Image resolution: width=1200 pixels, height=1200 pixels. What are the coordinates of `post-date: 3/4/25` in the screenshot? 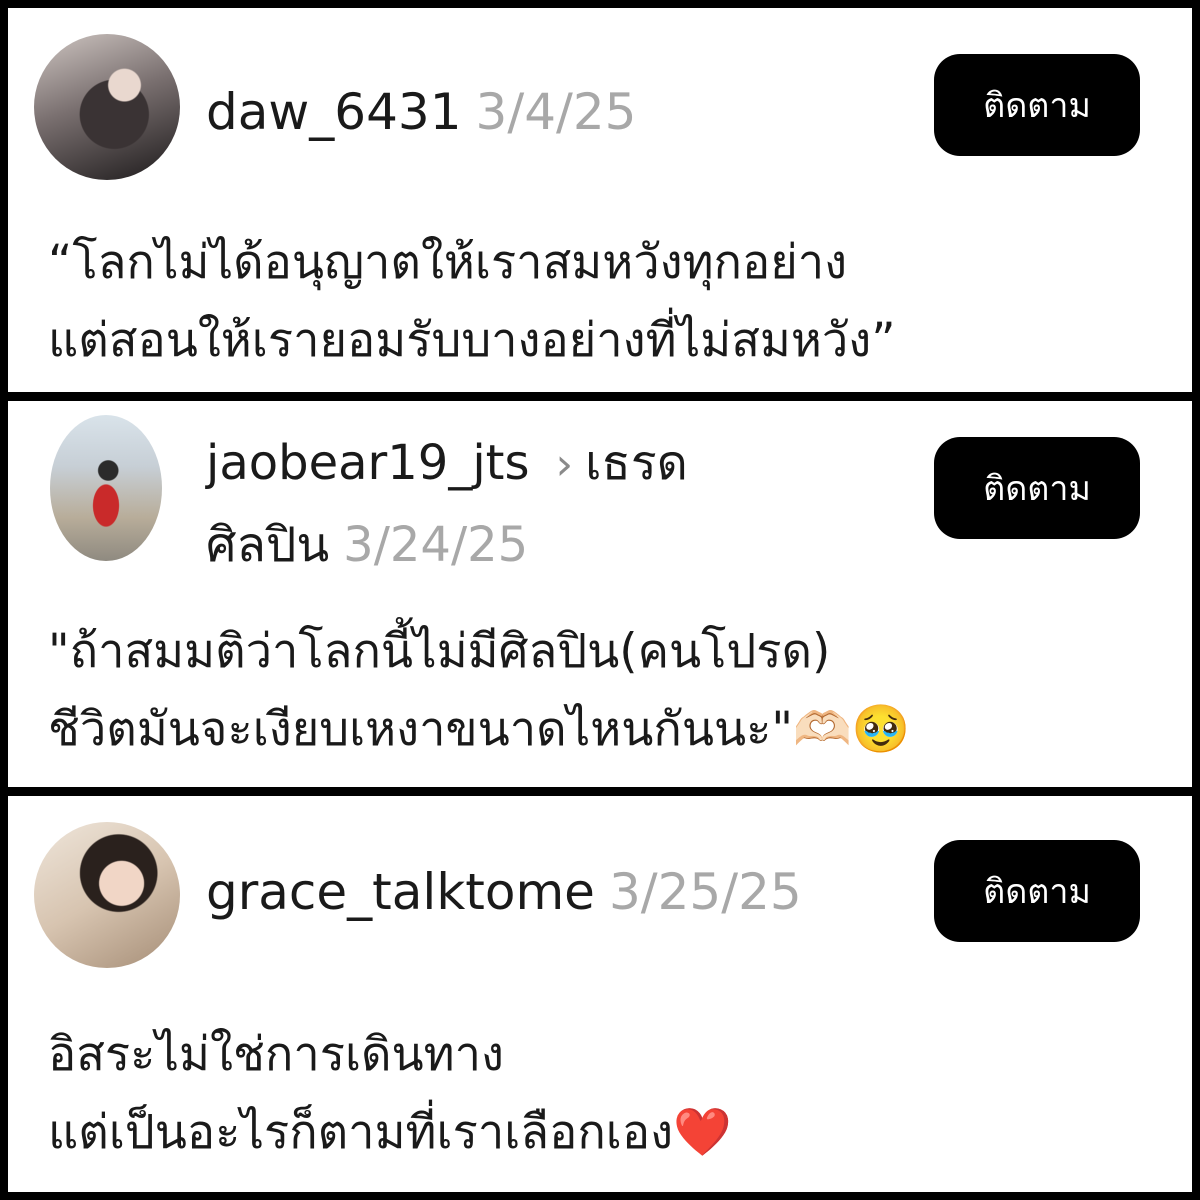 It's located at (556, 112).